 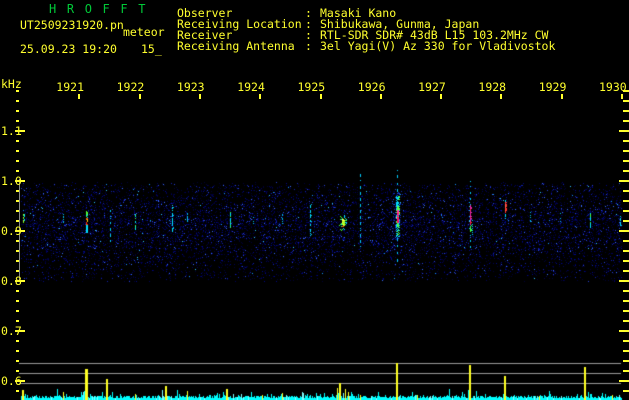 What do you see at coordinates (311, 87) in the screenshot?
I see `time-tick-label: 1925` at bounding box center [311, 87].